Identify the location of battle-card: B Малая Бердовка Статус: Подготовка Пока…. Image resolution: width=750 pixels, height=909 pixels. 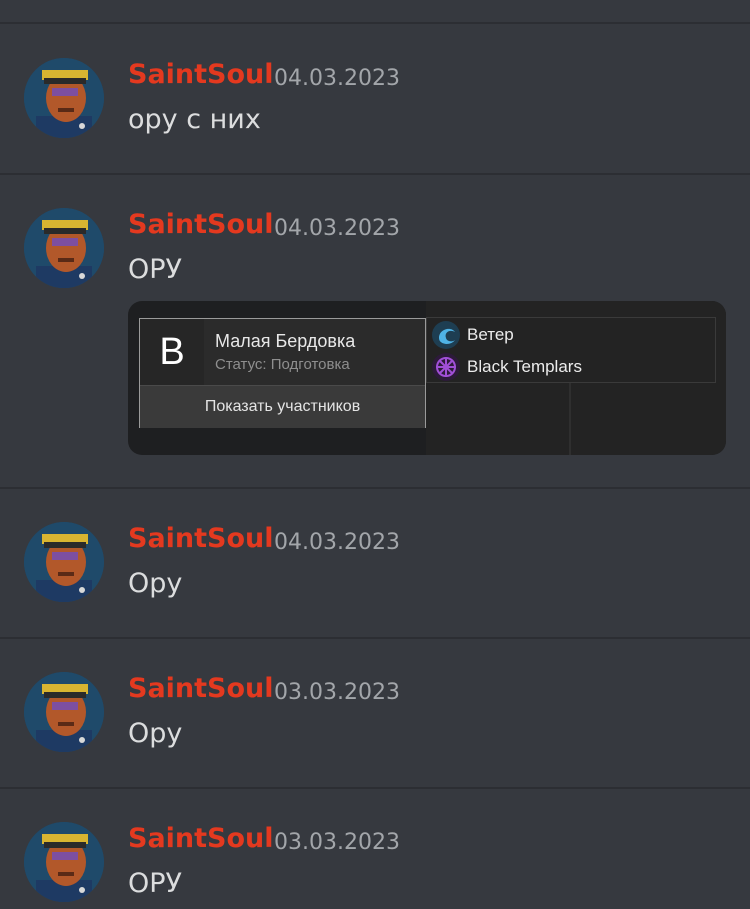
(282, 373).